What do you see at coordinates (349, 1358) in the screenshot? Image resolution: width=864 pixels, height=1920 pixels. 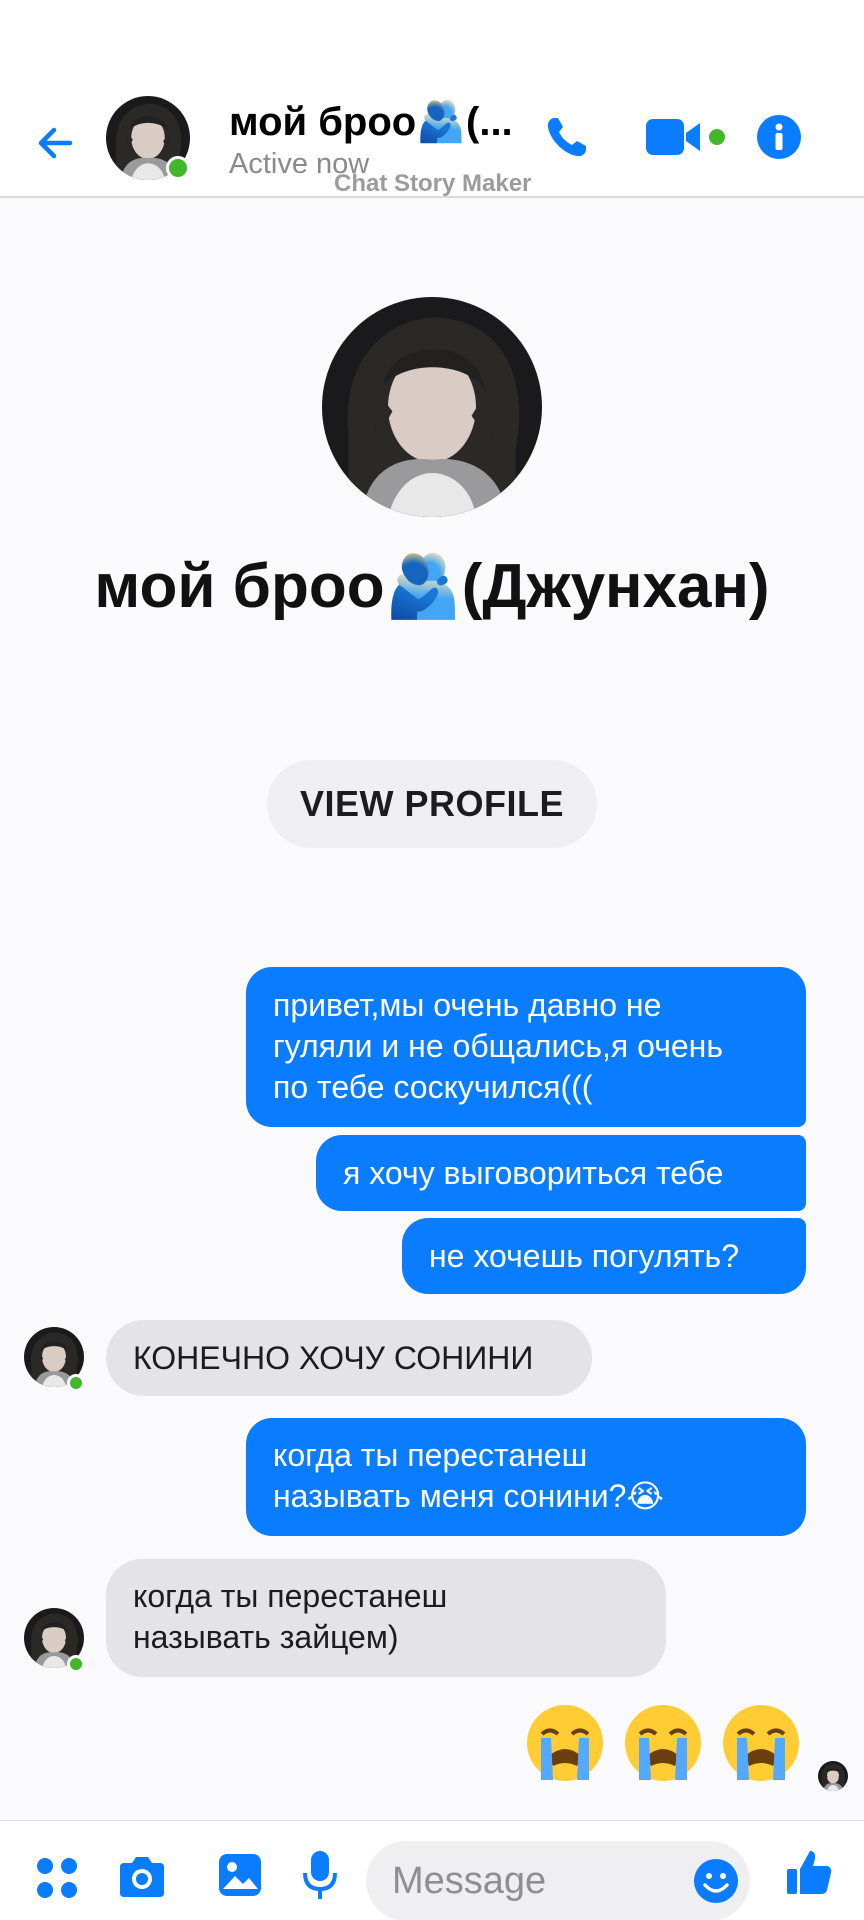 I see `message-bubble-in: КОНЕЧНО ХОЧУ СОНИНИ` at bounding box center [349, 1358].